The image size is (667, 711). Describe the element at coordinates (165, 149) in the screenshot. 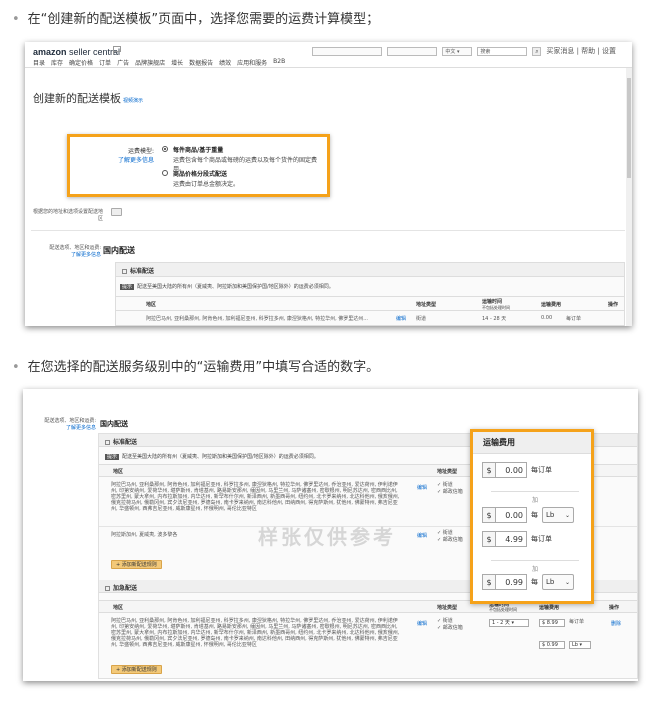

I see `radio-per-item` at that location.